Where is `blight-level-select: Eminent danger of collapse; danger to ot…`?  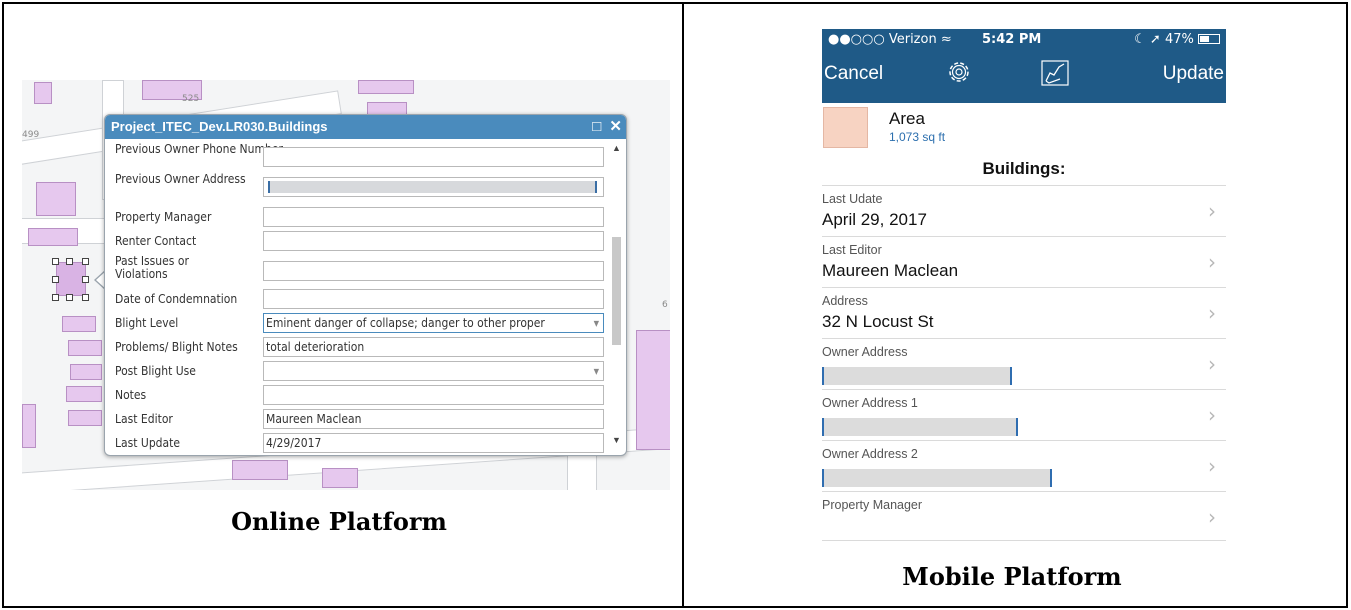
blight-level-select: Eminent danger of collapse; danger to ot… is located at coordinates (433, 323).